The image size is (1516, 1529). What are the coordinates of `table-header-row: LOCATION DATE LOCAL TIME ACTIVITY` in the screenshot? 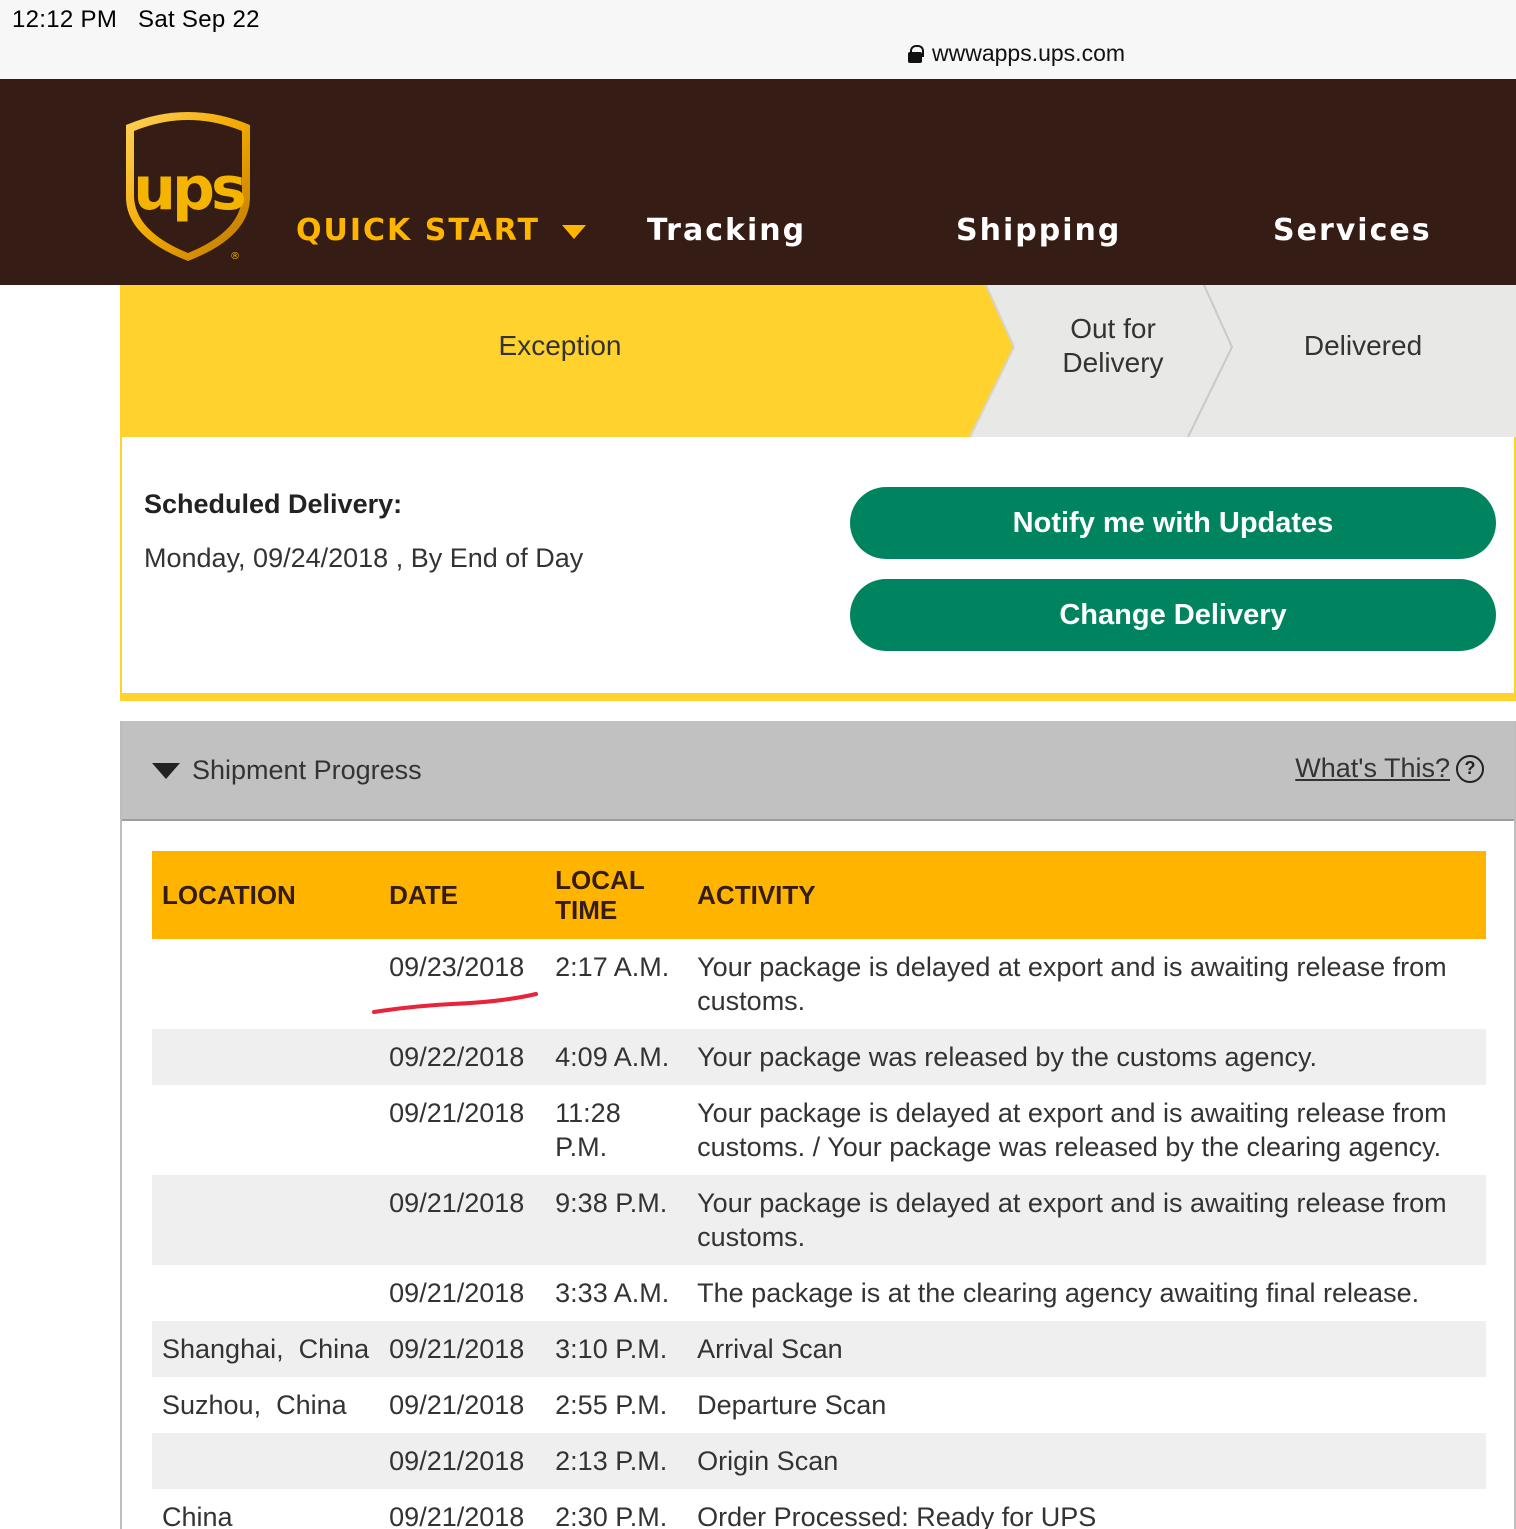 It's located at (819, 895).